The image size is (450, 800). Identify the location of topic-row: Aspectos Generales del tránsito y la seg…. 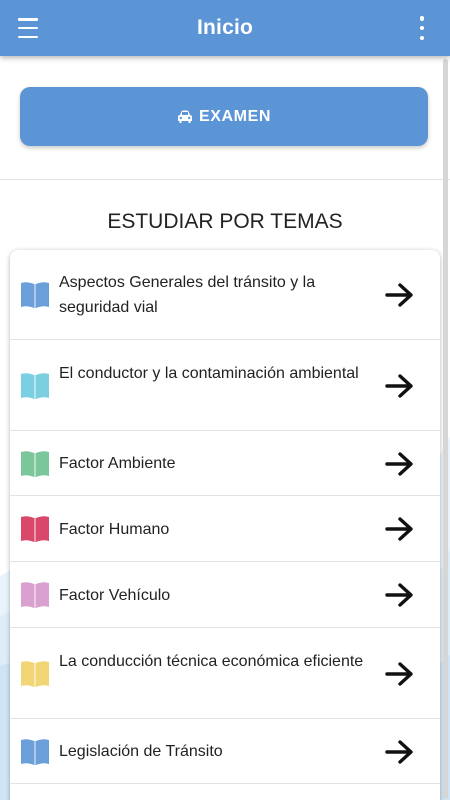
(225, 295).